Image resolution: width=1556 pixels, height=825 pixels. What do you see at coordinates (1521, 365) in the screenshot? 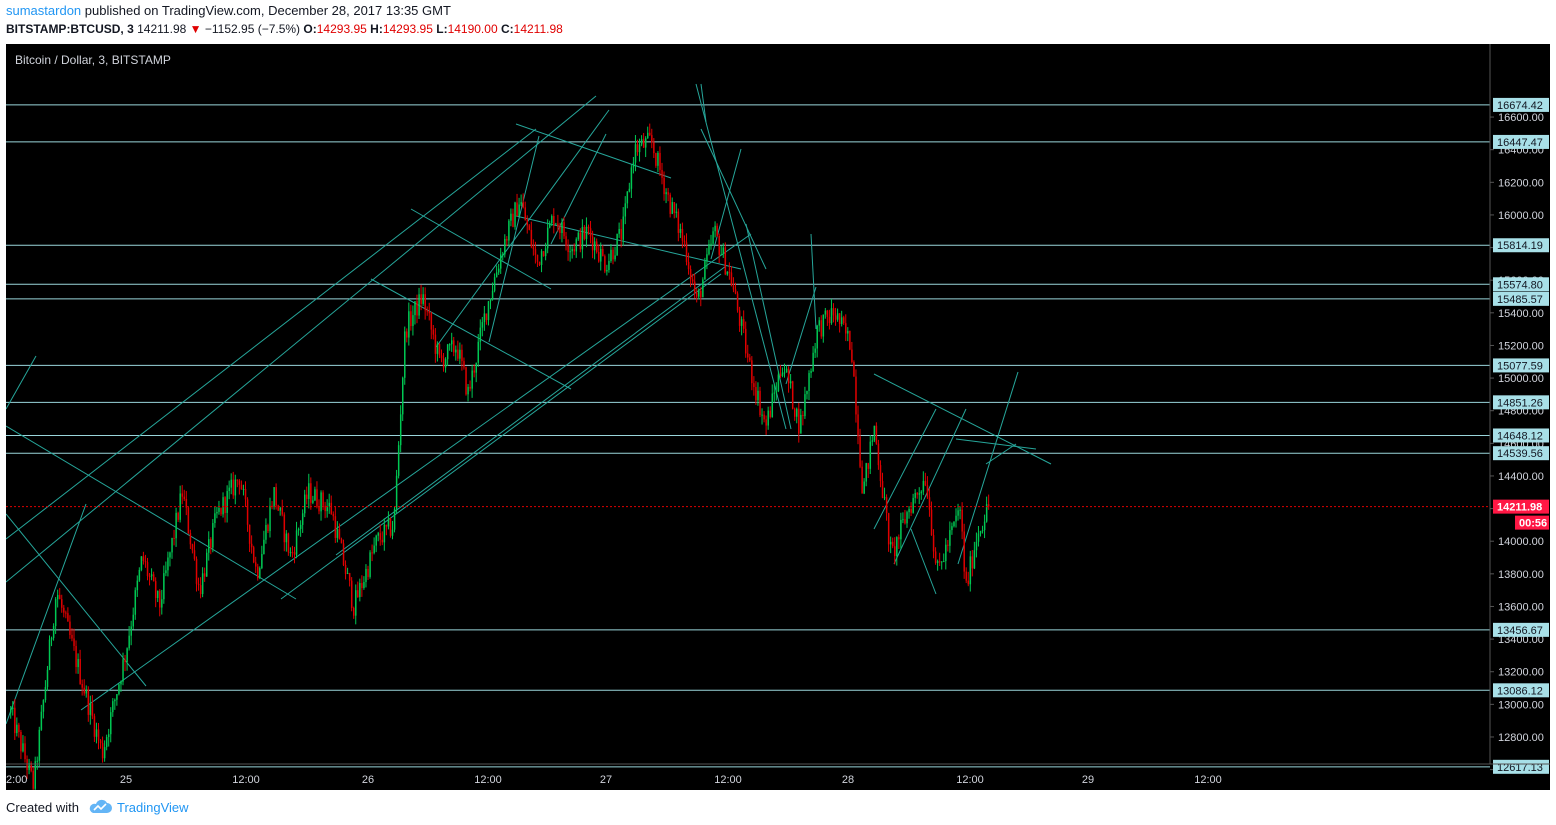
I see `level-price-tag: 15077.59` at bounding box center [1521, 365].